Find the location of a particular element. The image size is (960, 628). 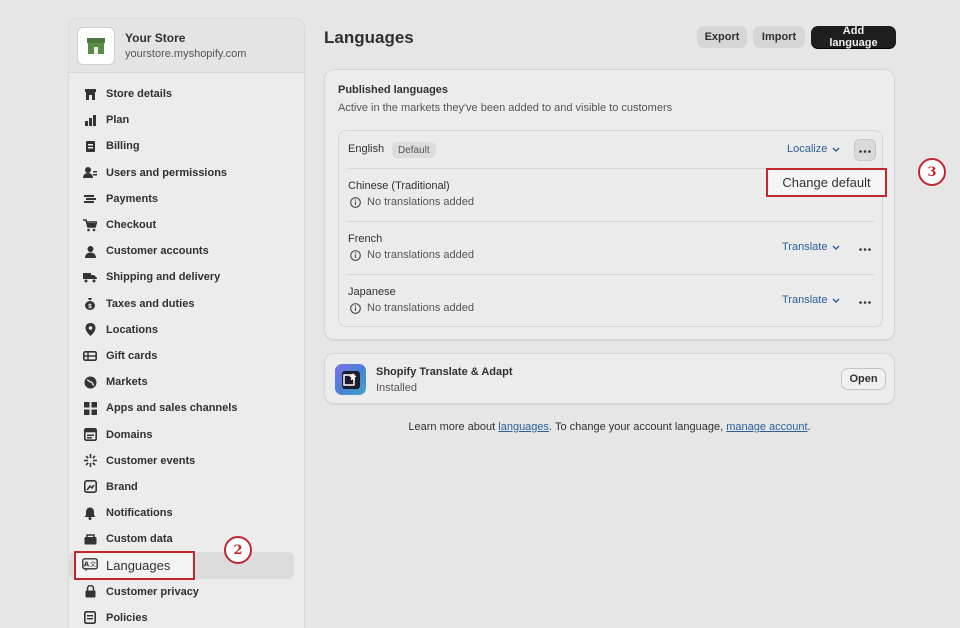

sparkle-icon is located at coordinates (90, 461).